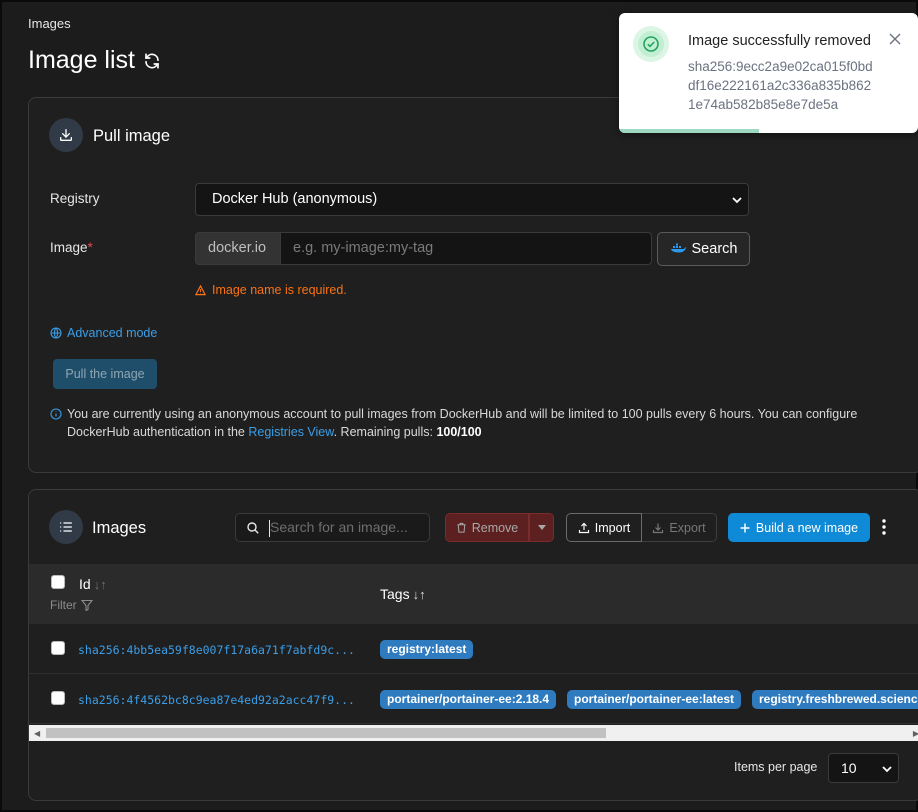 This screenshot has width=918, height=812. I want to click on info-icon, so click(56, 414).